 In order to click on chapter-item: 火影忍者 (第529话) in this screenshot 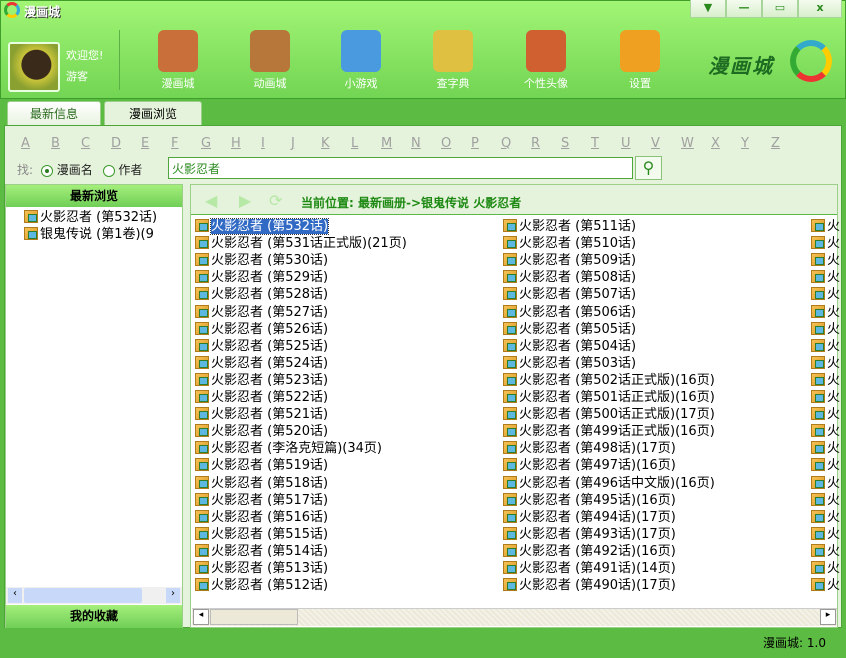, I will do `click(261, 277)`.